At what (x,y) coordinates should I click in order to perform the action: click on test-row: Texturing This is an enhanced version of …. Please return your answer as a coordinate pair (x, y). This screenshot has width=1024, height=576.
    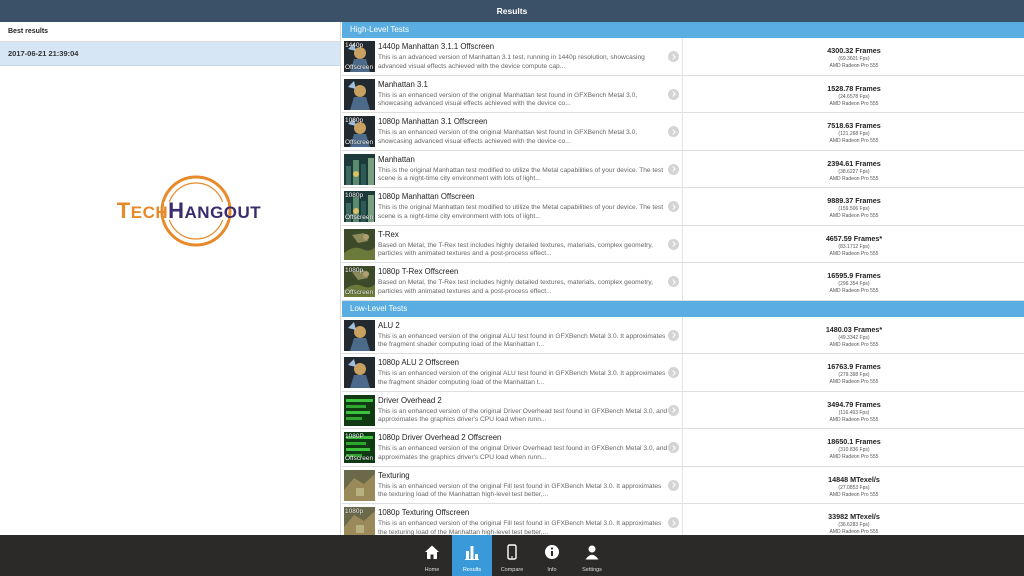
    Looking at the image, I should click on (683, 485).